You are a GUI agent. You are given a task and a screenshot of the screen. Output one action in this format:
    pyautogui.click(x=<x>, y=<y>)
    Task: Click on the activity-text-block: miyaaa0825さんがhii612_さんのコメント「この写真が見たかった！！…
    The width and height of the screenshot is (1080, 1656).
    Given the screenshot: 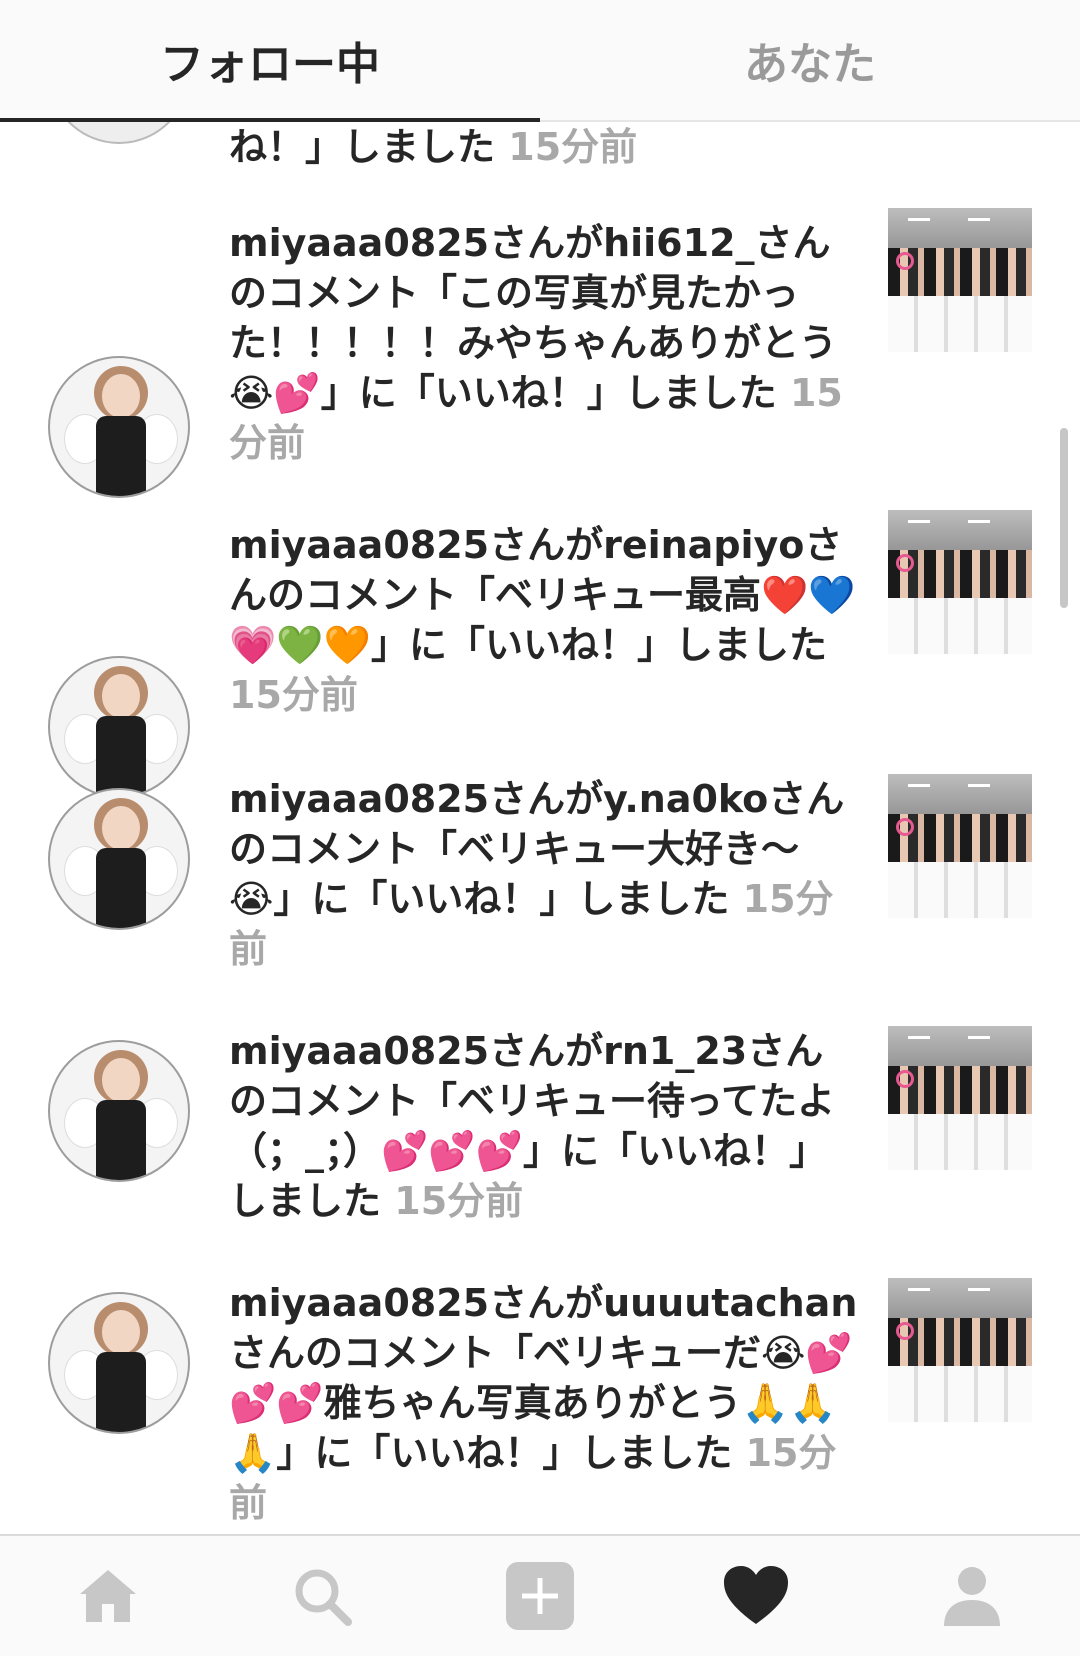 What is the action you would take?
    pyautogui.click(x=544, y=343)
    